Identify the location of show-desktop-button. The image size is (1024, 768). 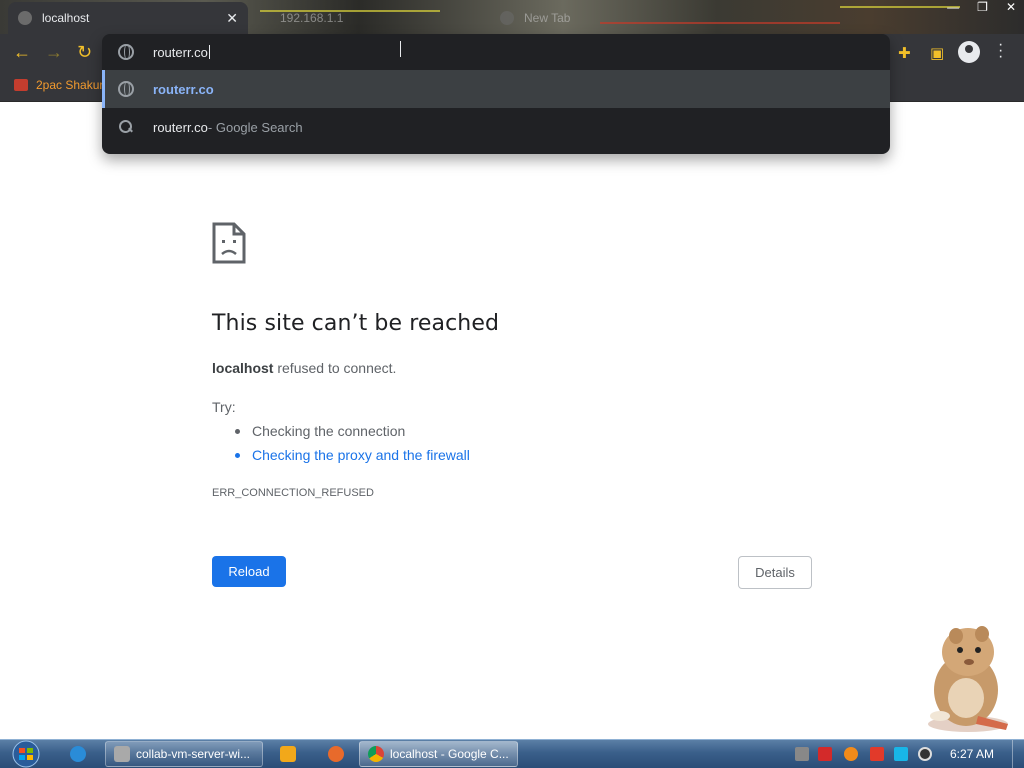
(1018, 754).